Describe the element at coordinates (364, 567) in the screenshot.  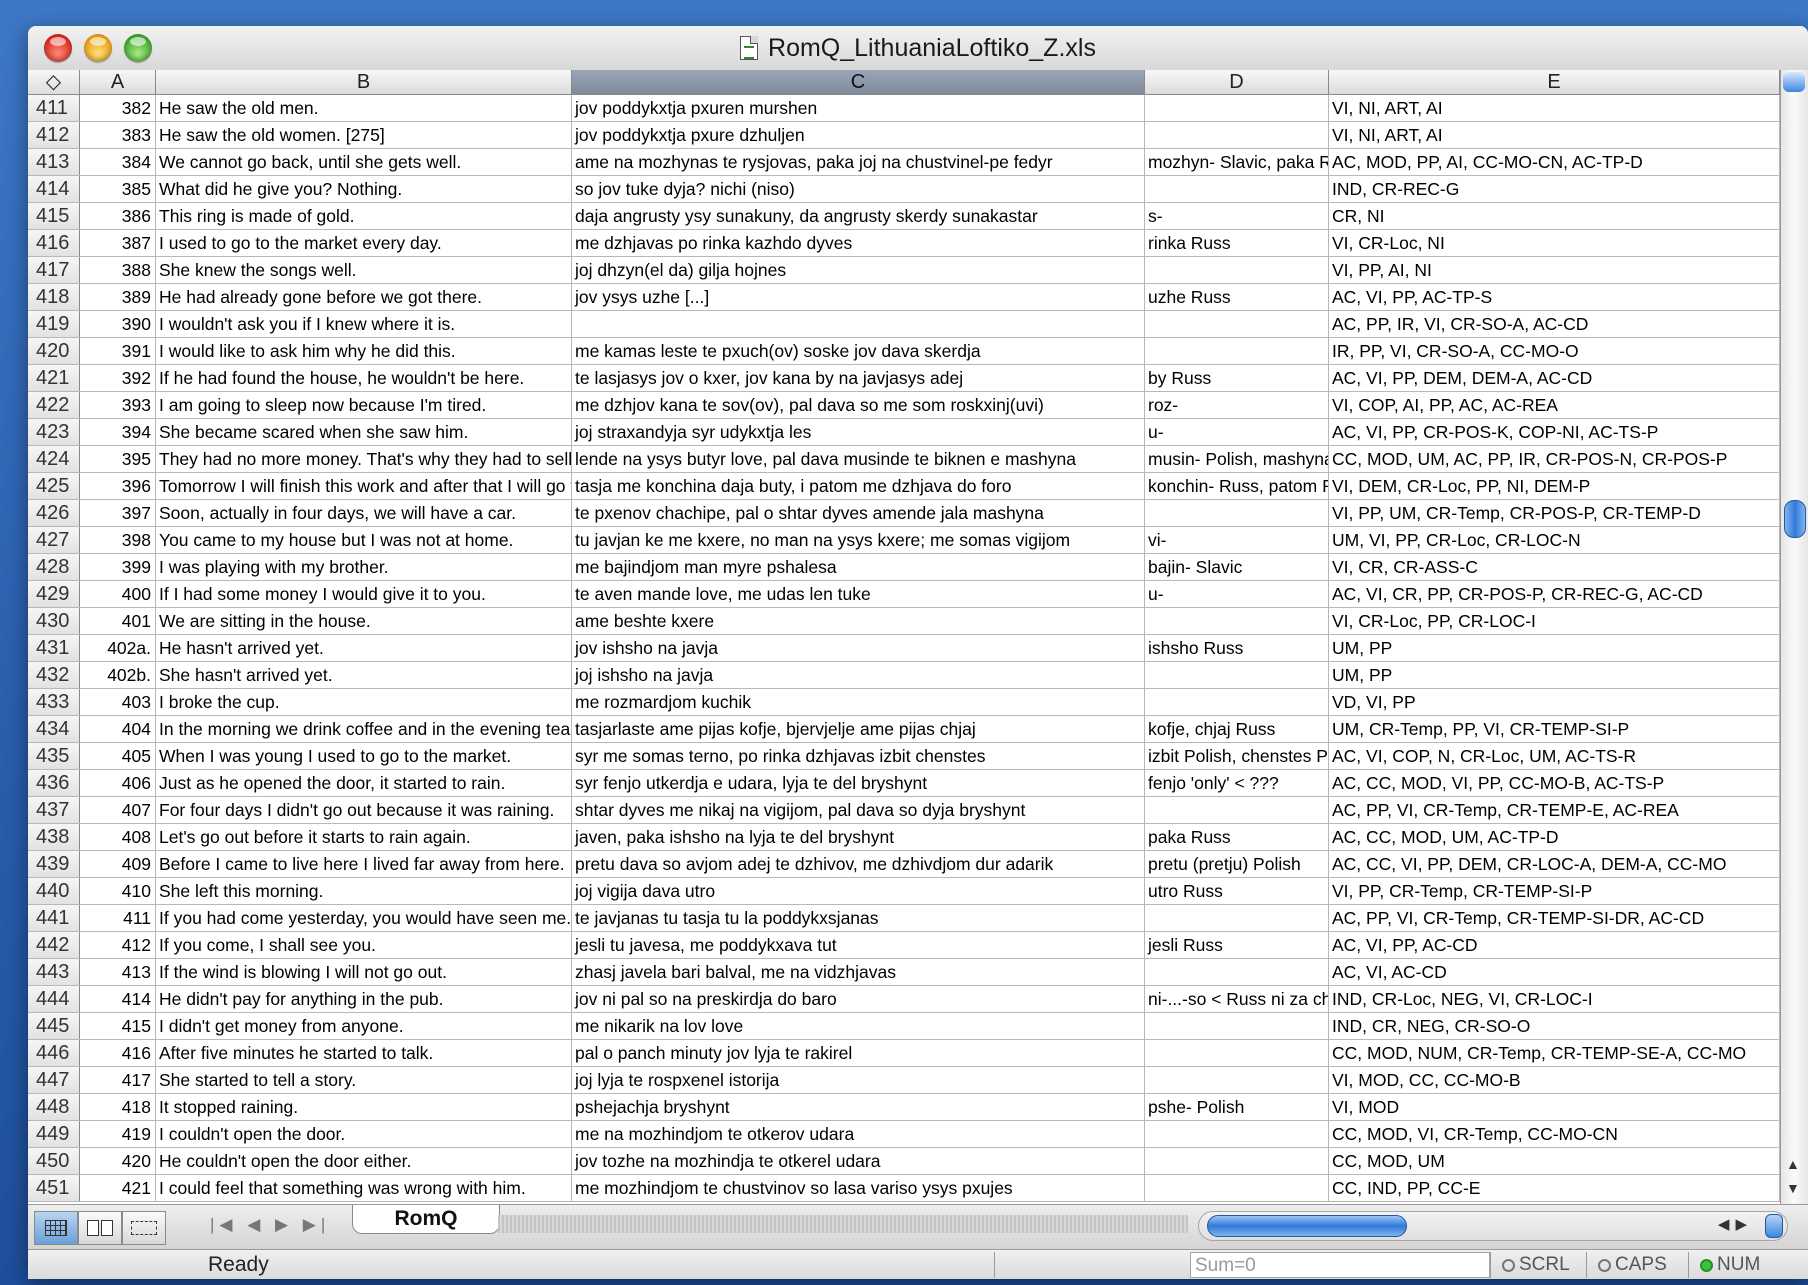
I see `cell-b: I was playing with my brother.` at that location.